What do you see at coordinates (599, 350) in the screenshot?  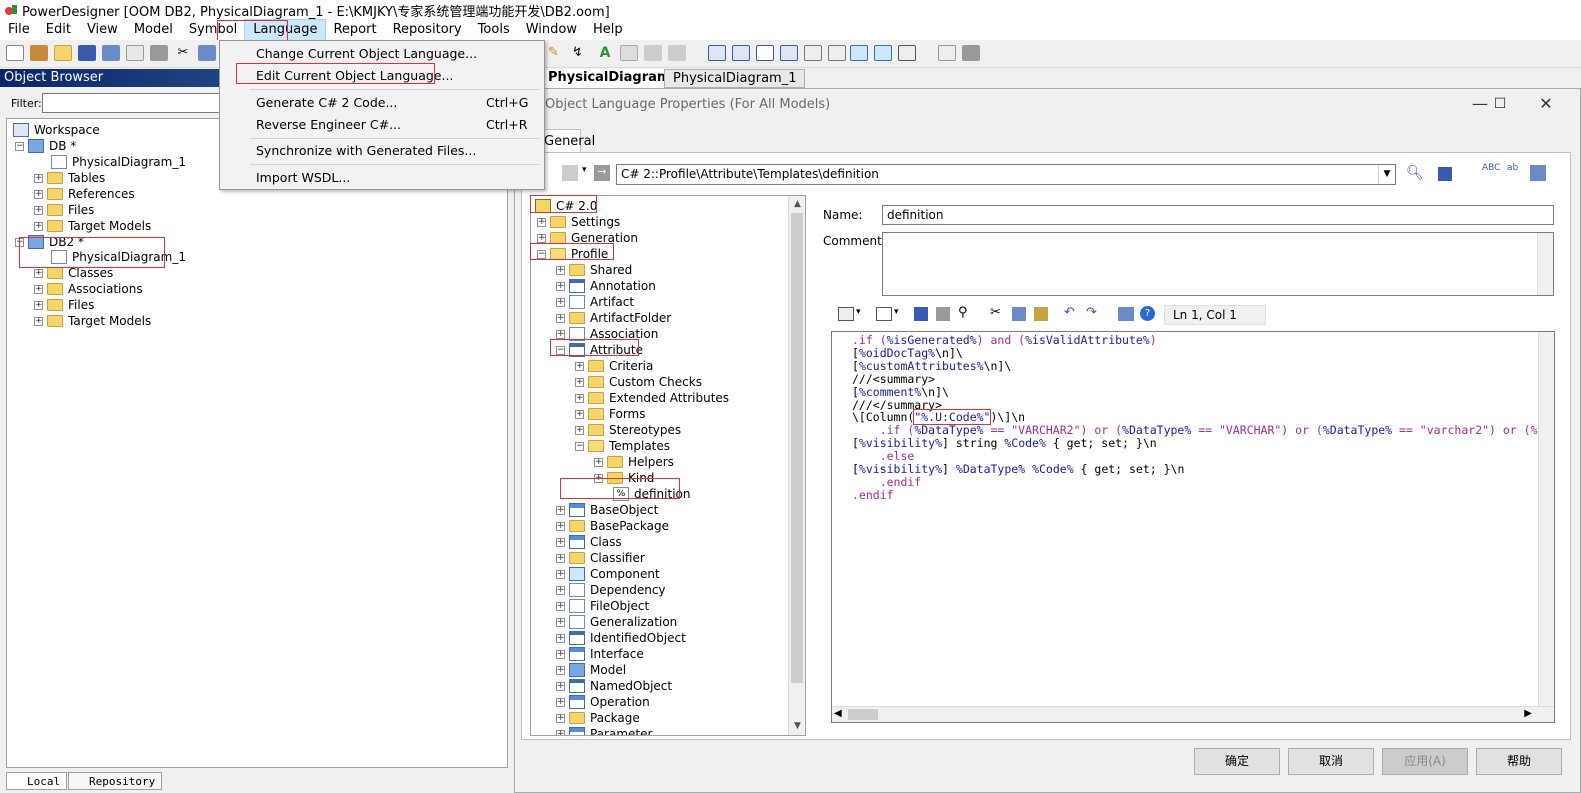 I see `tree-attribute: − Attribute` at bounding box center [599, 350].